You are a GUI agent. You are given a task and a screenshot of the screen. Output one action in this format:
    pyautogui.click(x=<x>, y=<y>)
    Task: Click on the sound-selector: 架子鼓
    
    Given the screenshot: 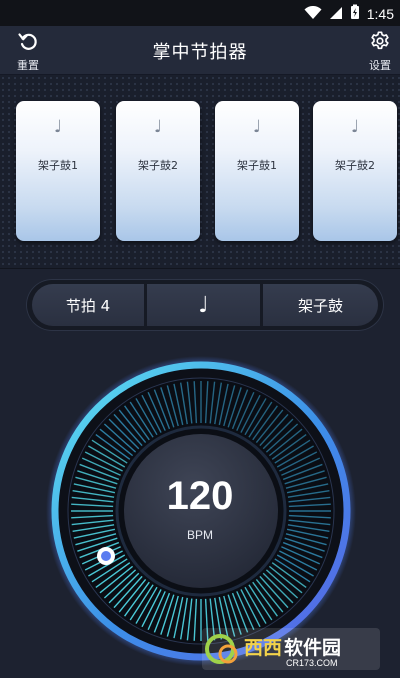 What is the action you would take?
    pyautogui.click(x=320, y=305)
    